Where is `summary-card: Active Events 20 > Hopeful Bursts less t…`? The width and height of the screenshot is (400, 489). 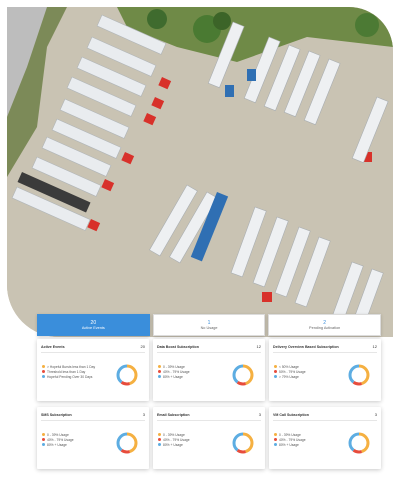
summary-card: Active Events 20 > Hopeful Bursts less t… is located at coordinates (93, 370).